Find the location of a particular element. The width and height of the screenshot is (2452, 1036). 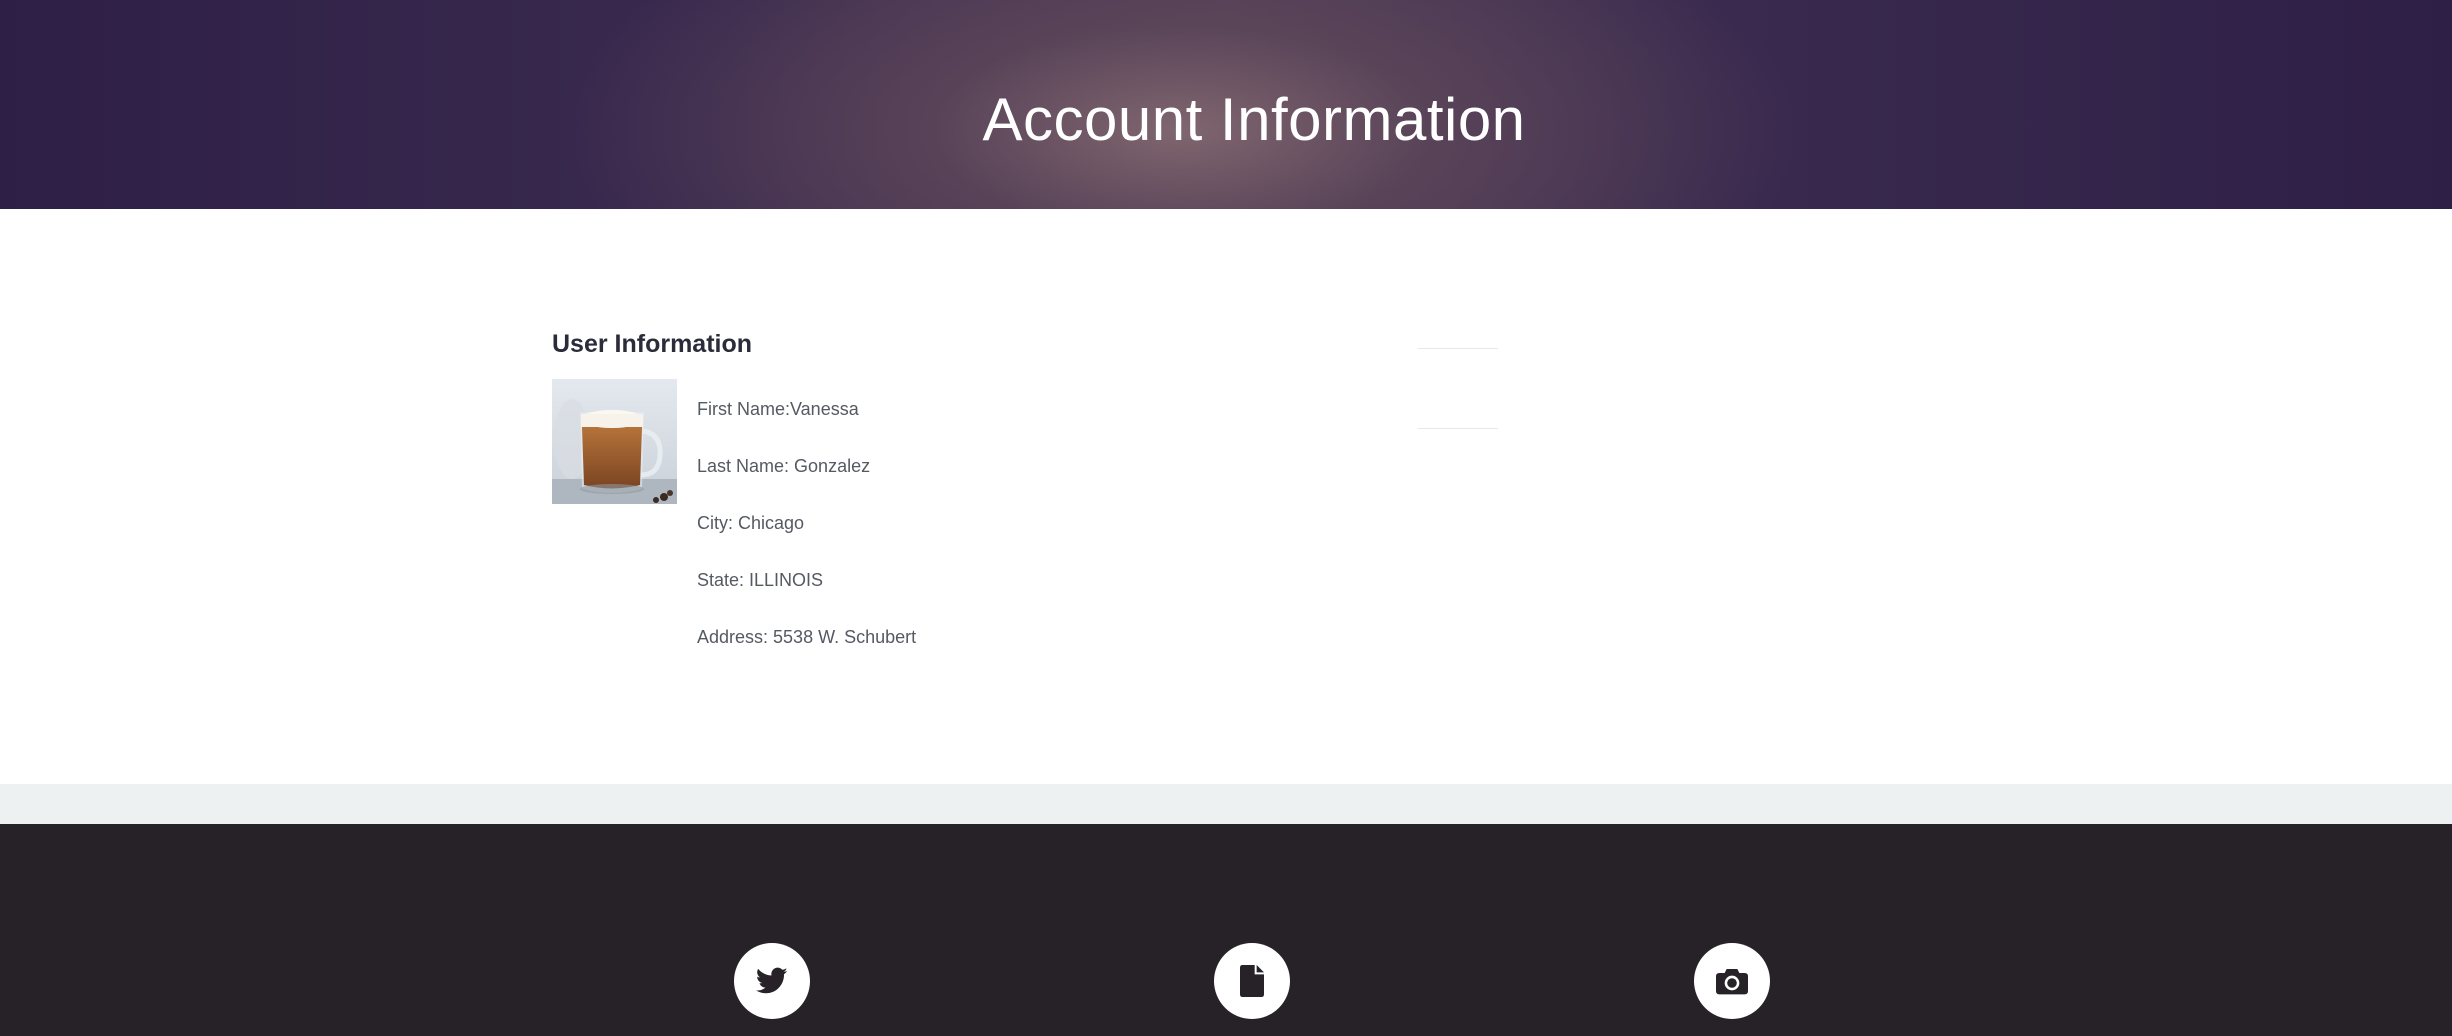

document-icon is located at coordinates (1252, 981).